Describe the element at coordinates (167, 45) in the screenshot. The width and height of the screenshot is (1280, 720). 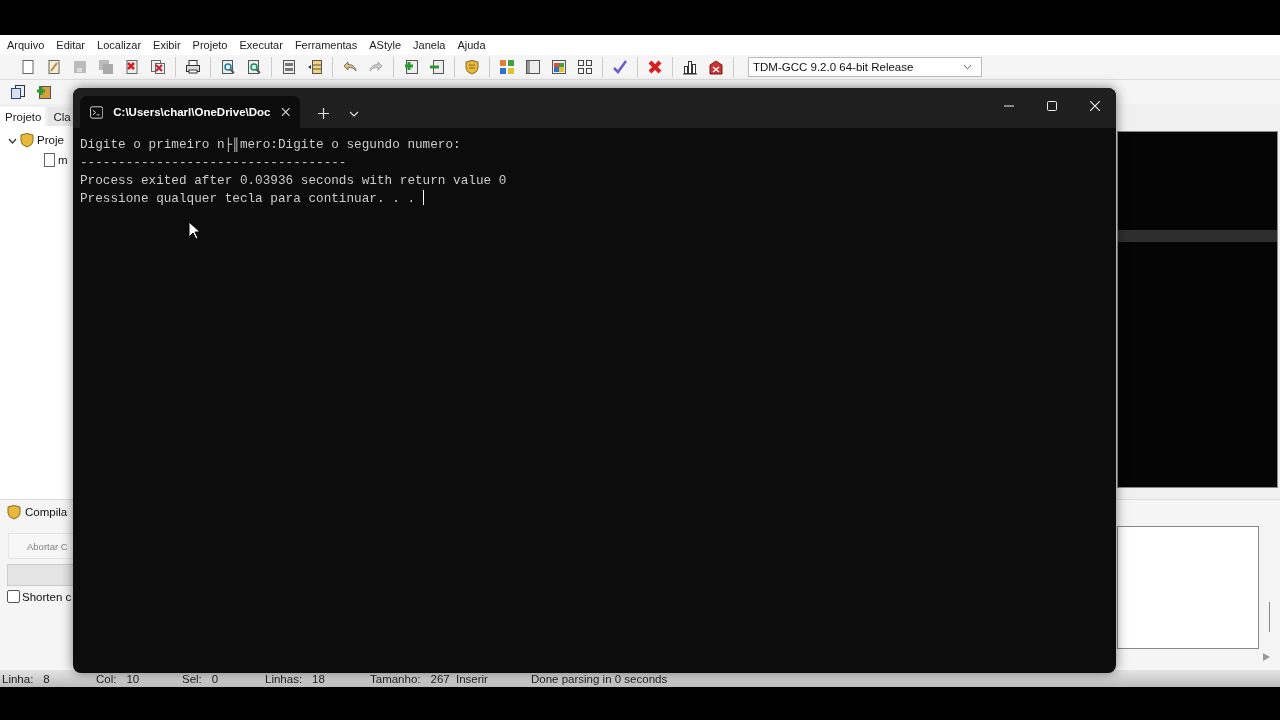
I see `menu-item: Exibir` at that location.